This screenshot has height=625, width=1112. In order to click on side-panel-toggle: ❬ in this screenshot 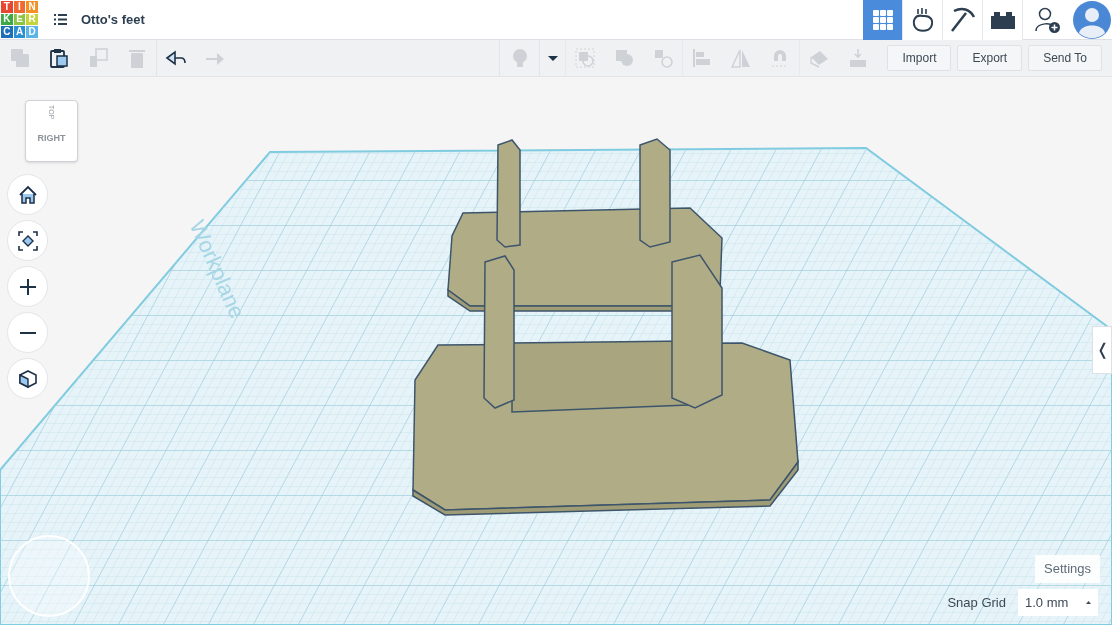, I will do `click(1102, 350)`.